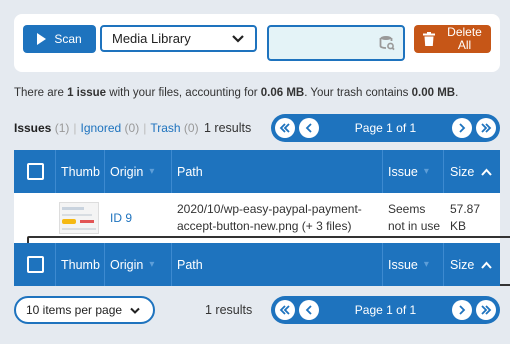 The image size is (510, 344). What do you see at coordinates (257, 264) in the screenshot?
I see `table-footer-header: Thumb Origin ▾ Path Issue ▾ Size` at bounding box center [257, 264].